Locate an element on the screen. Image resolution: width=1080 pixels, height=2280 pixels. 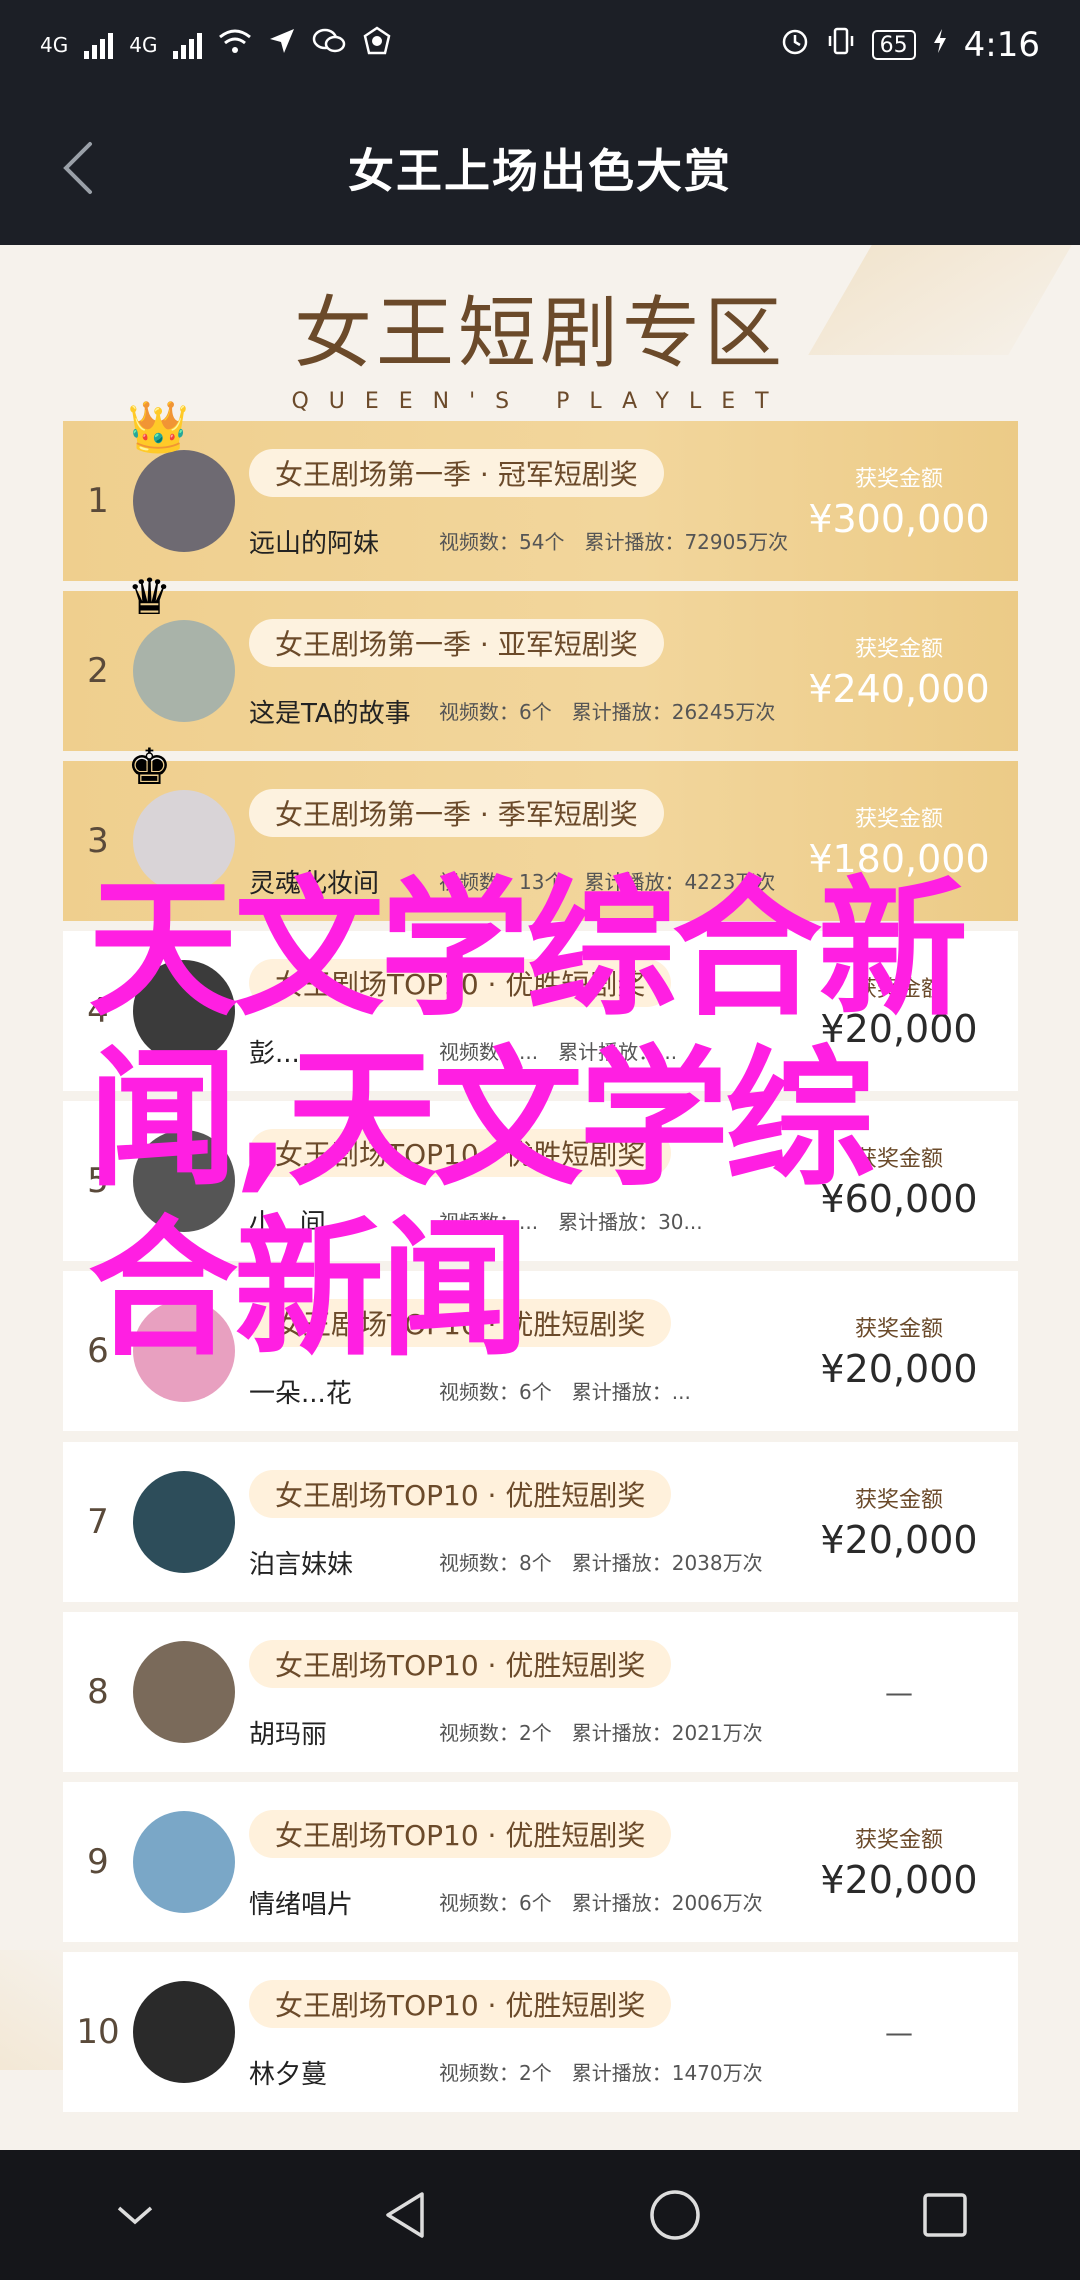
home-circle-icon is located at coordinates (675, 2215).